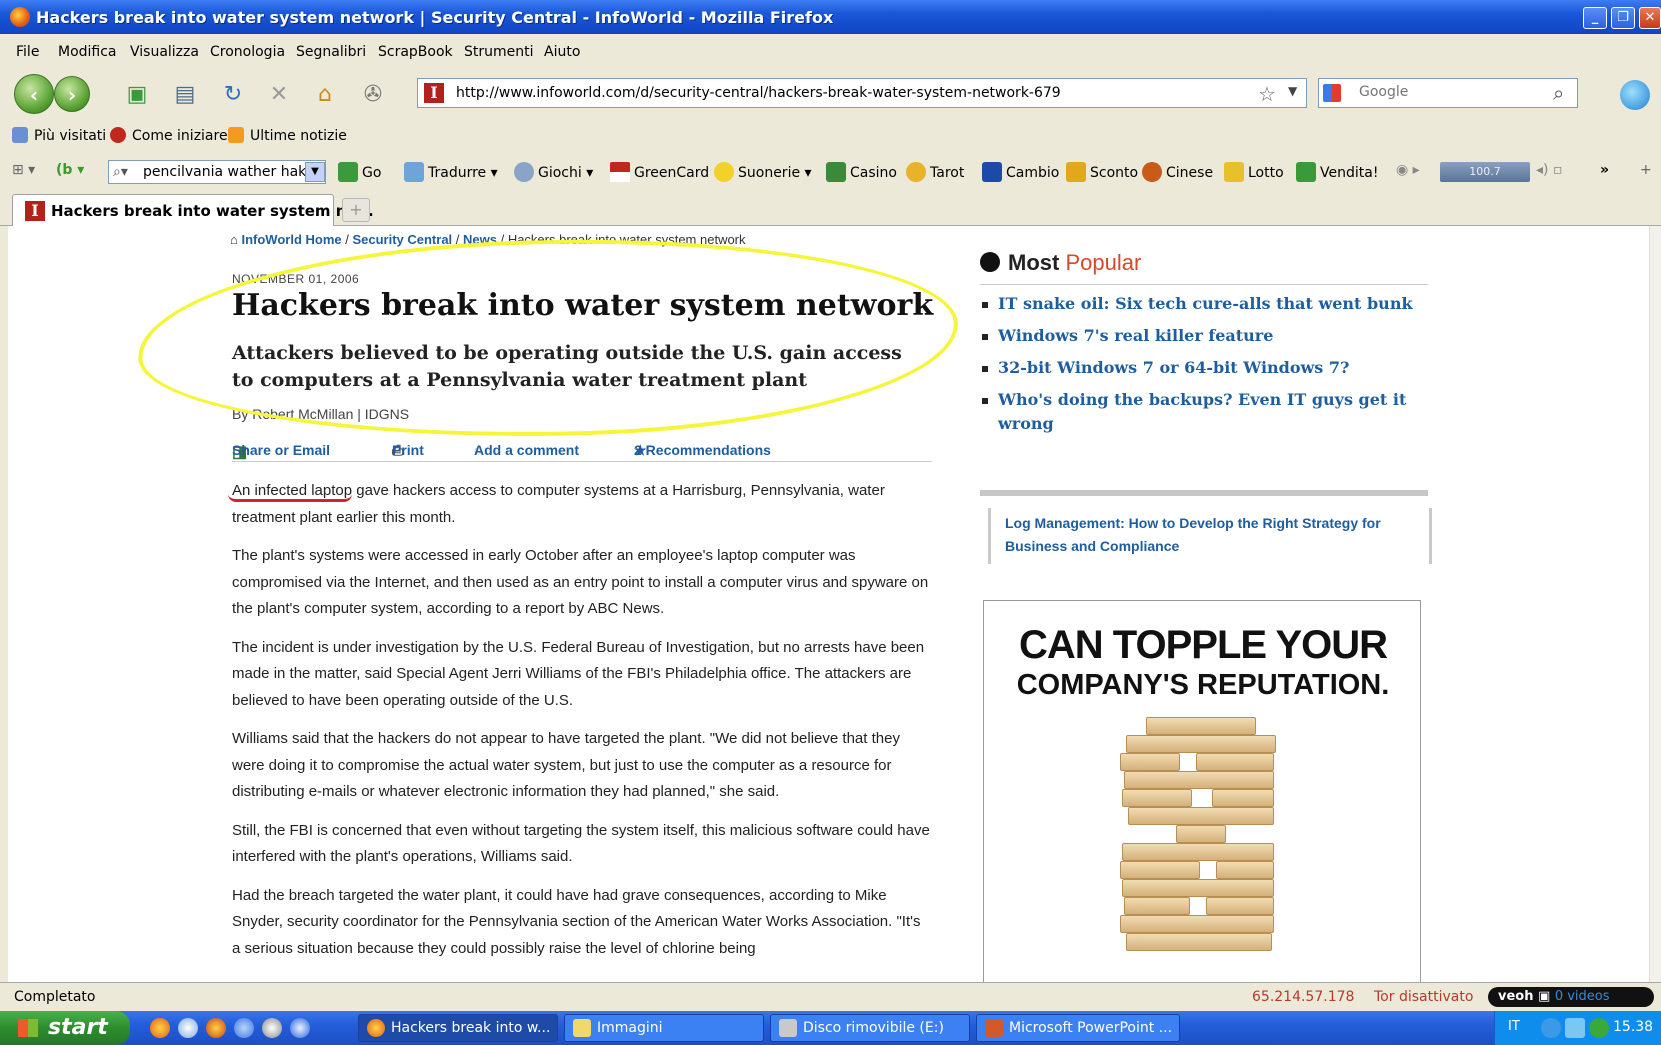 This screenshot has height=1045, width=1661. What do you see at coordinates (65, 1028) in the screenshot?
I see `start-button: start` at bounding box center [65, 1028].